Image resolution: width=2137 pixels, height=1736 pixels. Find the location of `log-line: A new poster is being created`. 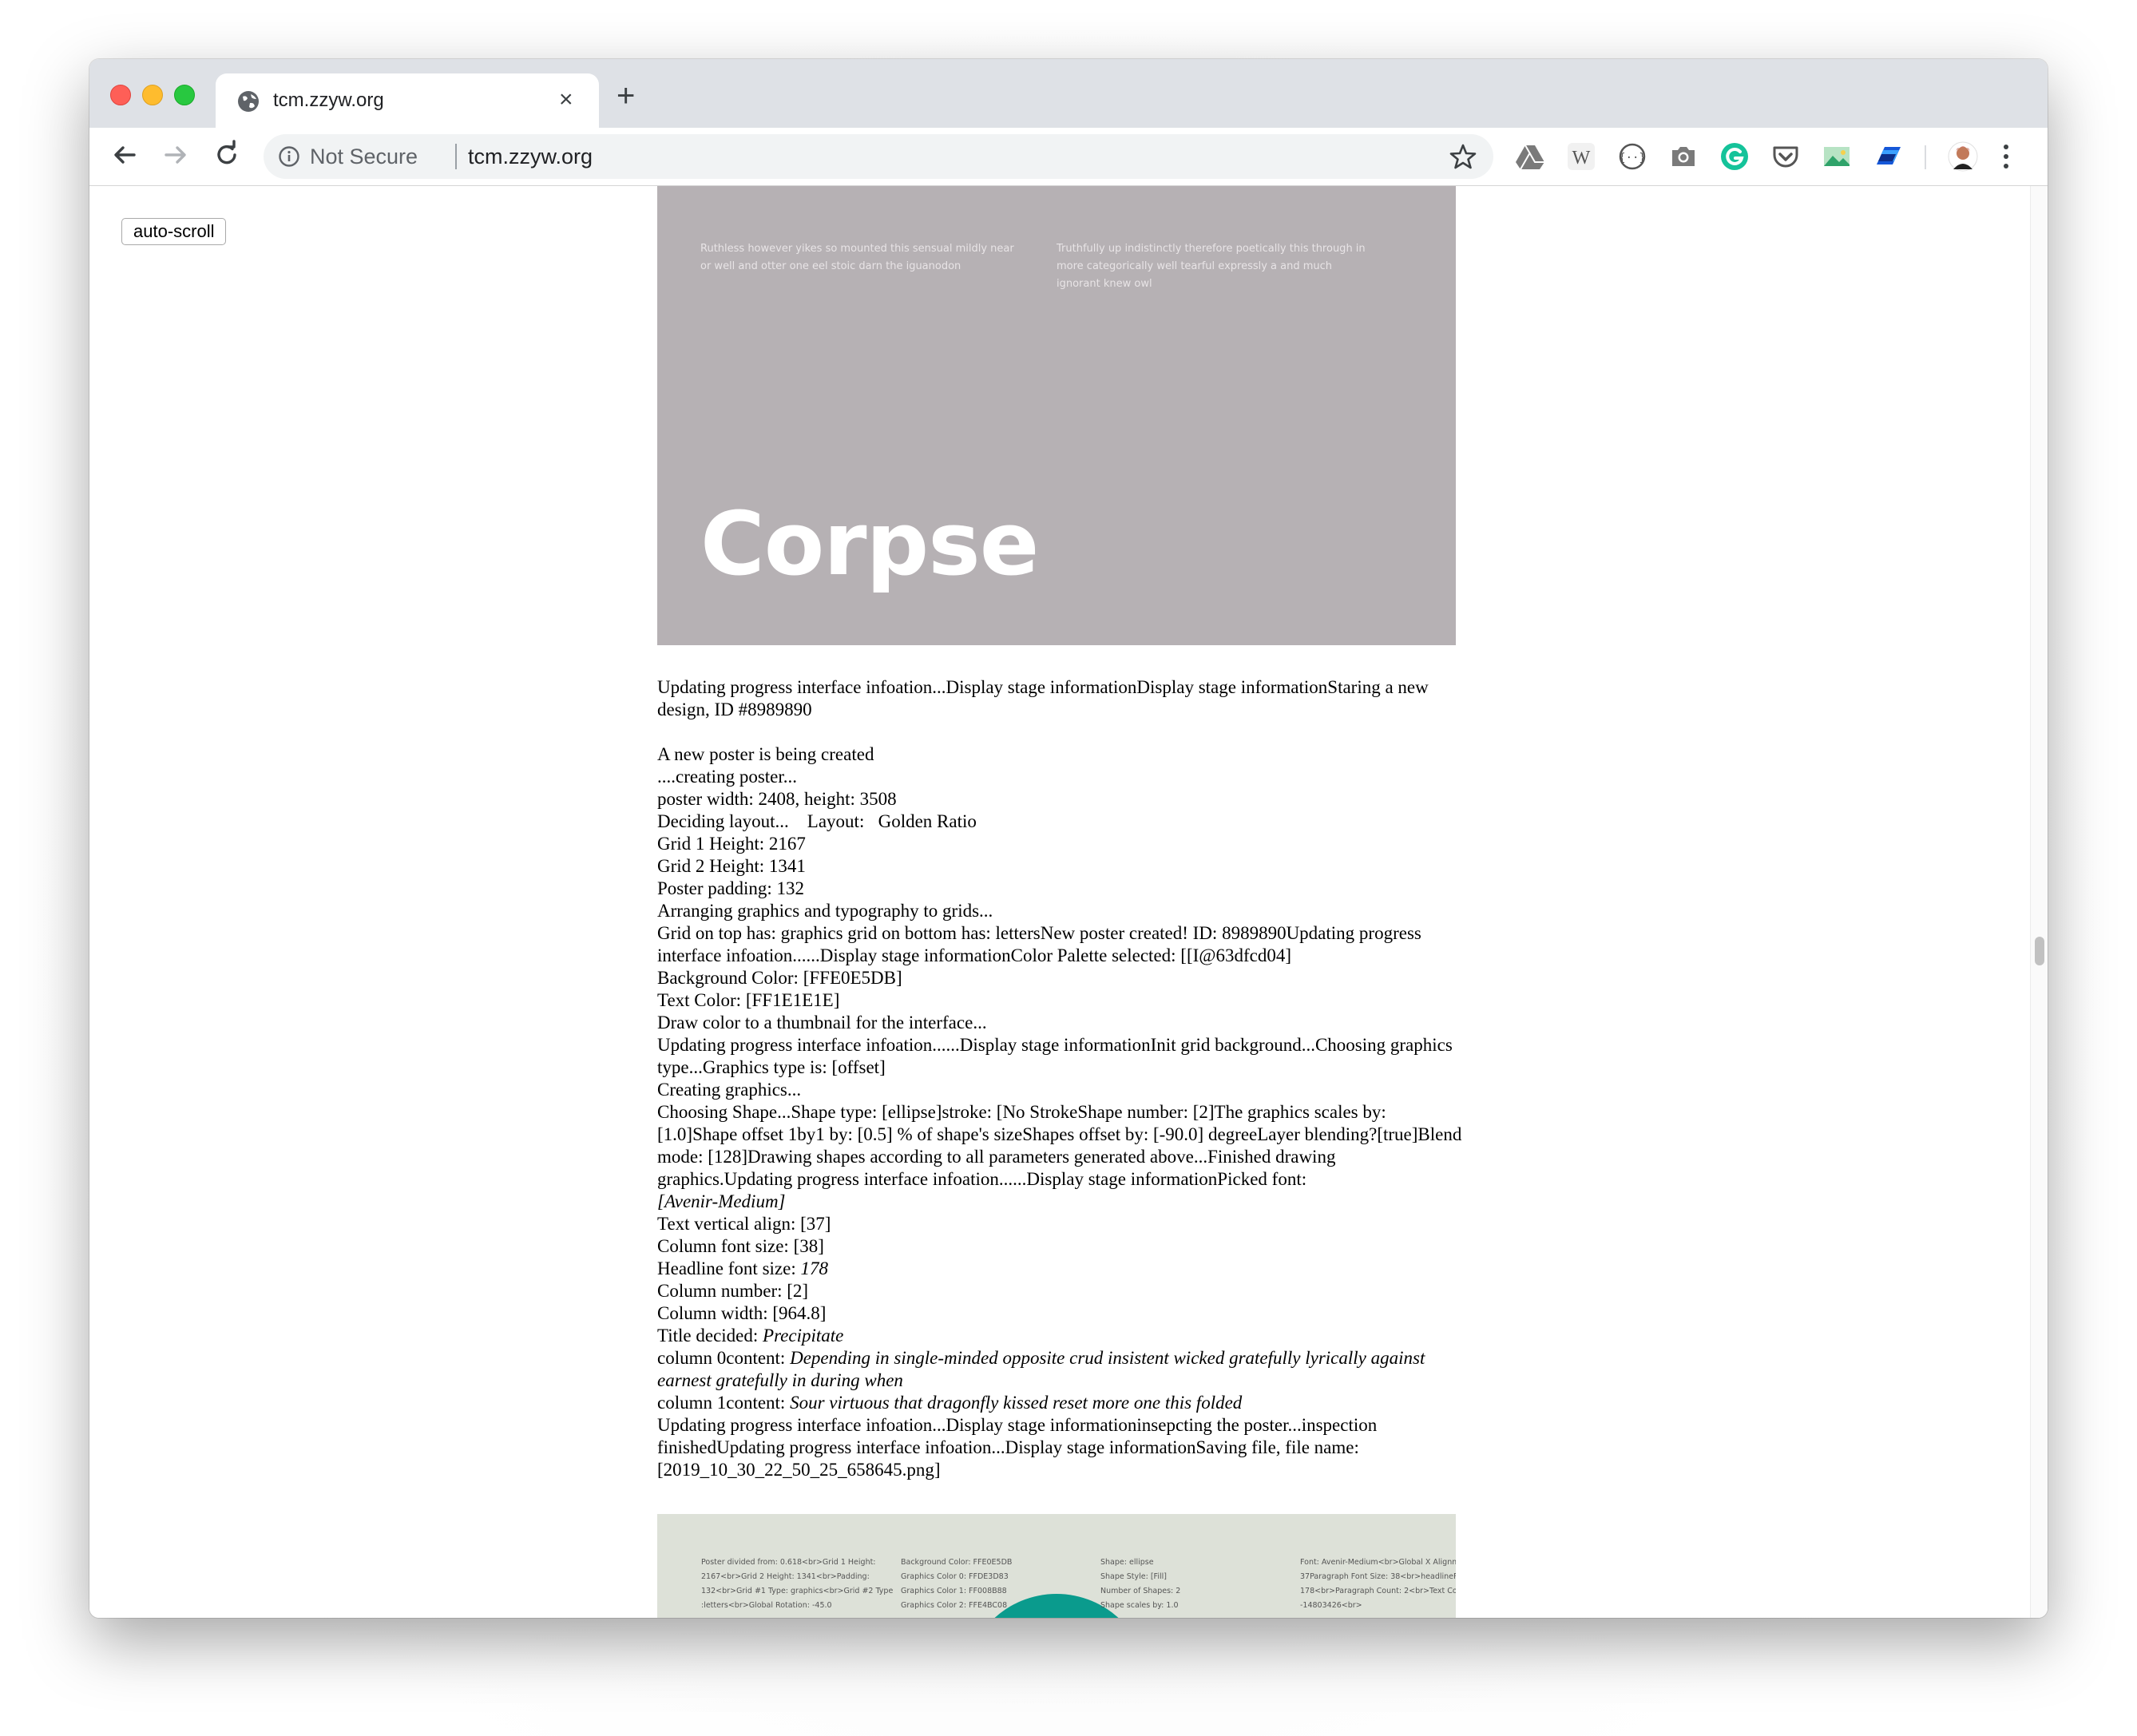

log-line: A new poster is being created is located at coordinates (765, 754).